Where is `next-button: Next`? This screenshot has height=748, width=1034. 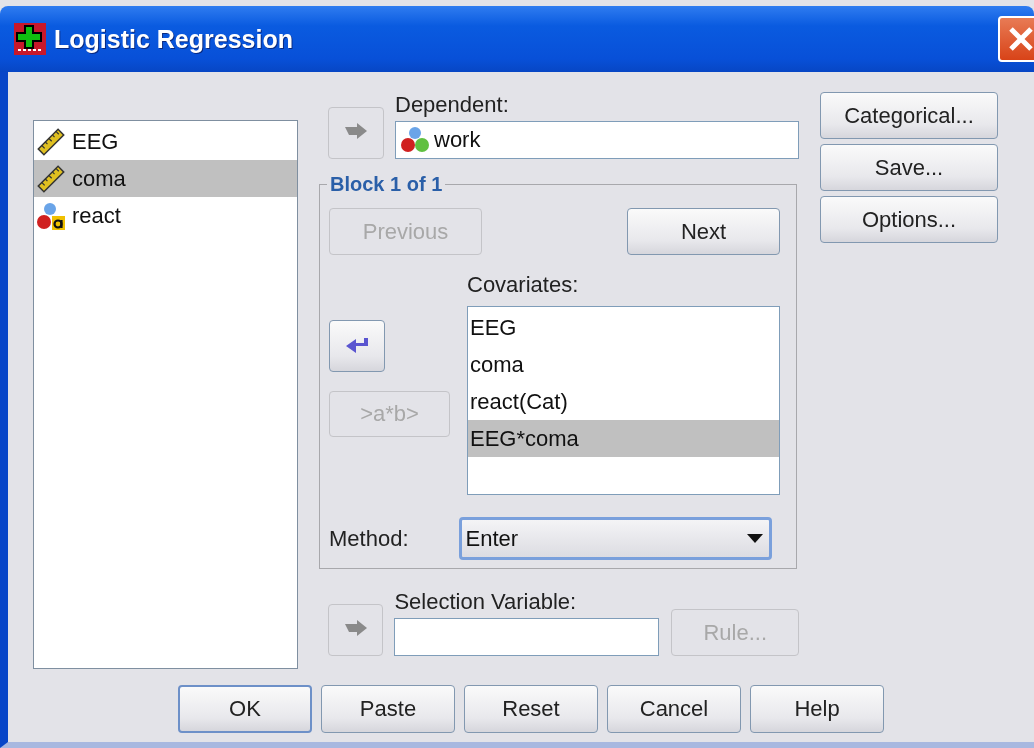 next-button: Next is located at coordinates (703, 231).